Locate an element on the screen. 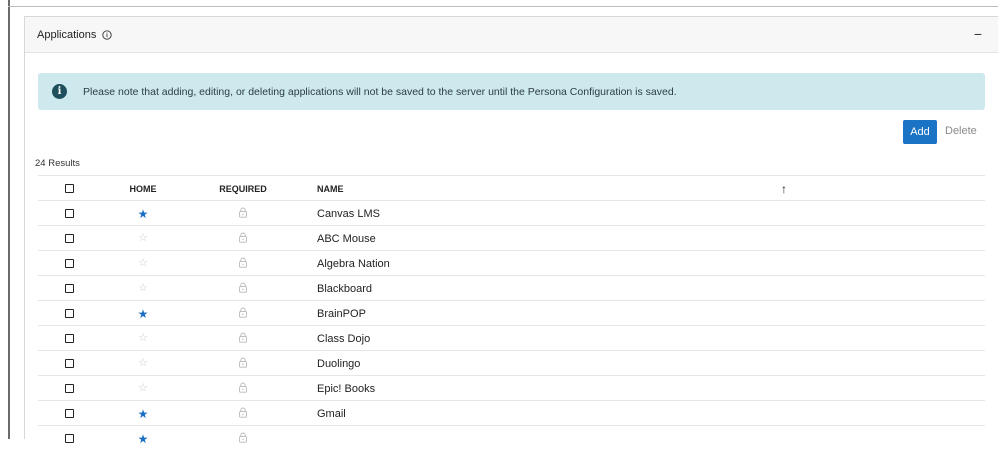  panel-header: Applications − is located at coordinates (511, 35).